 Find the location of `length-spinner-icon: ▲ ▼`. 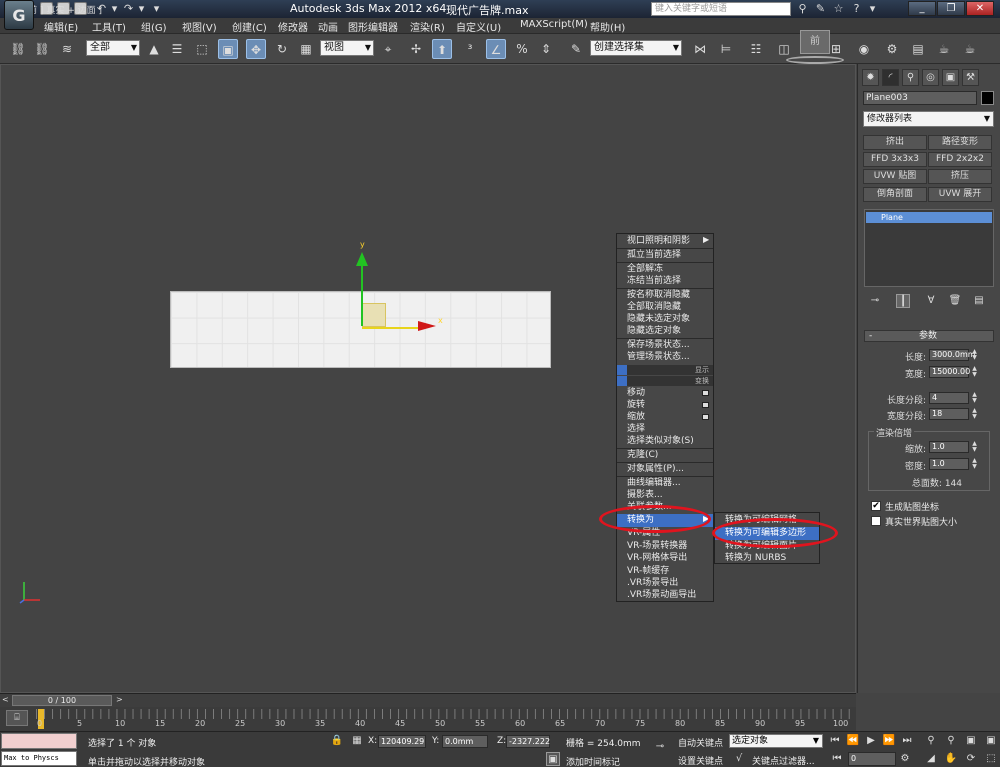

length-spinner-icon: ▲ ▼ is located at coordinates (974, 355).